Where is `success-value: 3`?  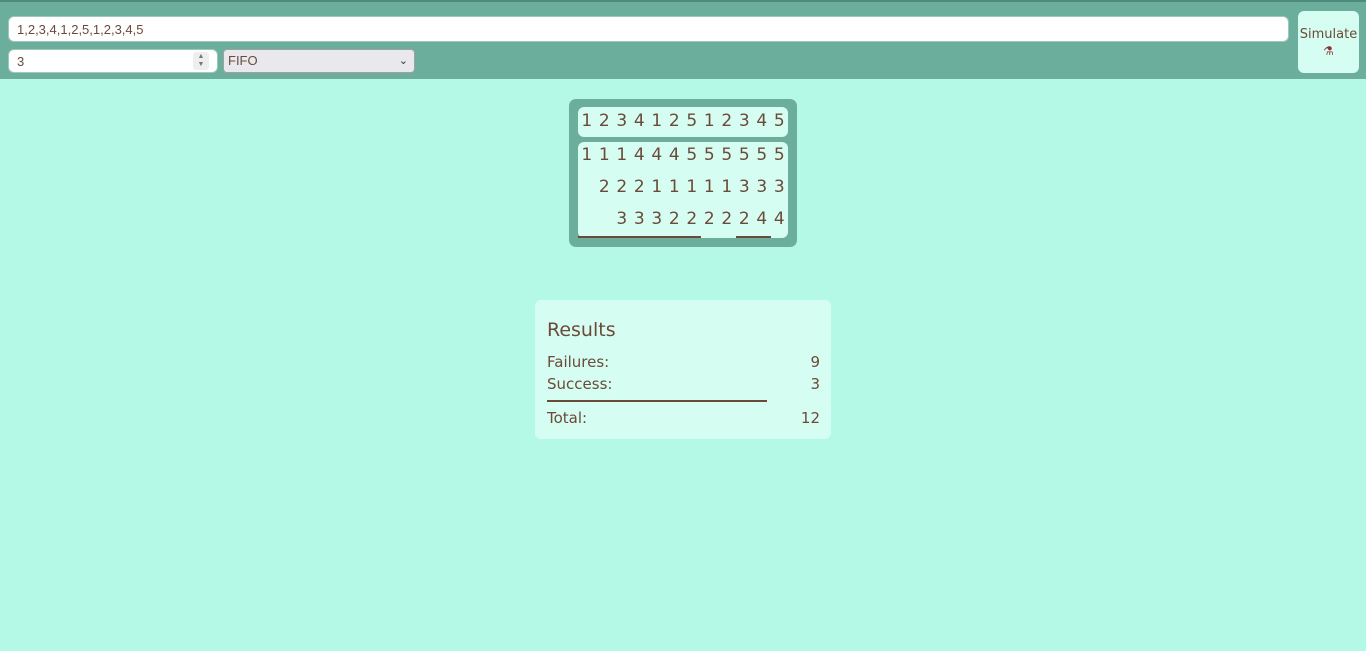
success-value: 3 is located at coordinates (815, 384).